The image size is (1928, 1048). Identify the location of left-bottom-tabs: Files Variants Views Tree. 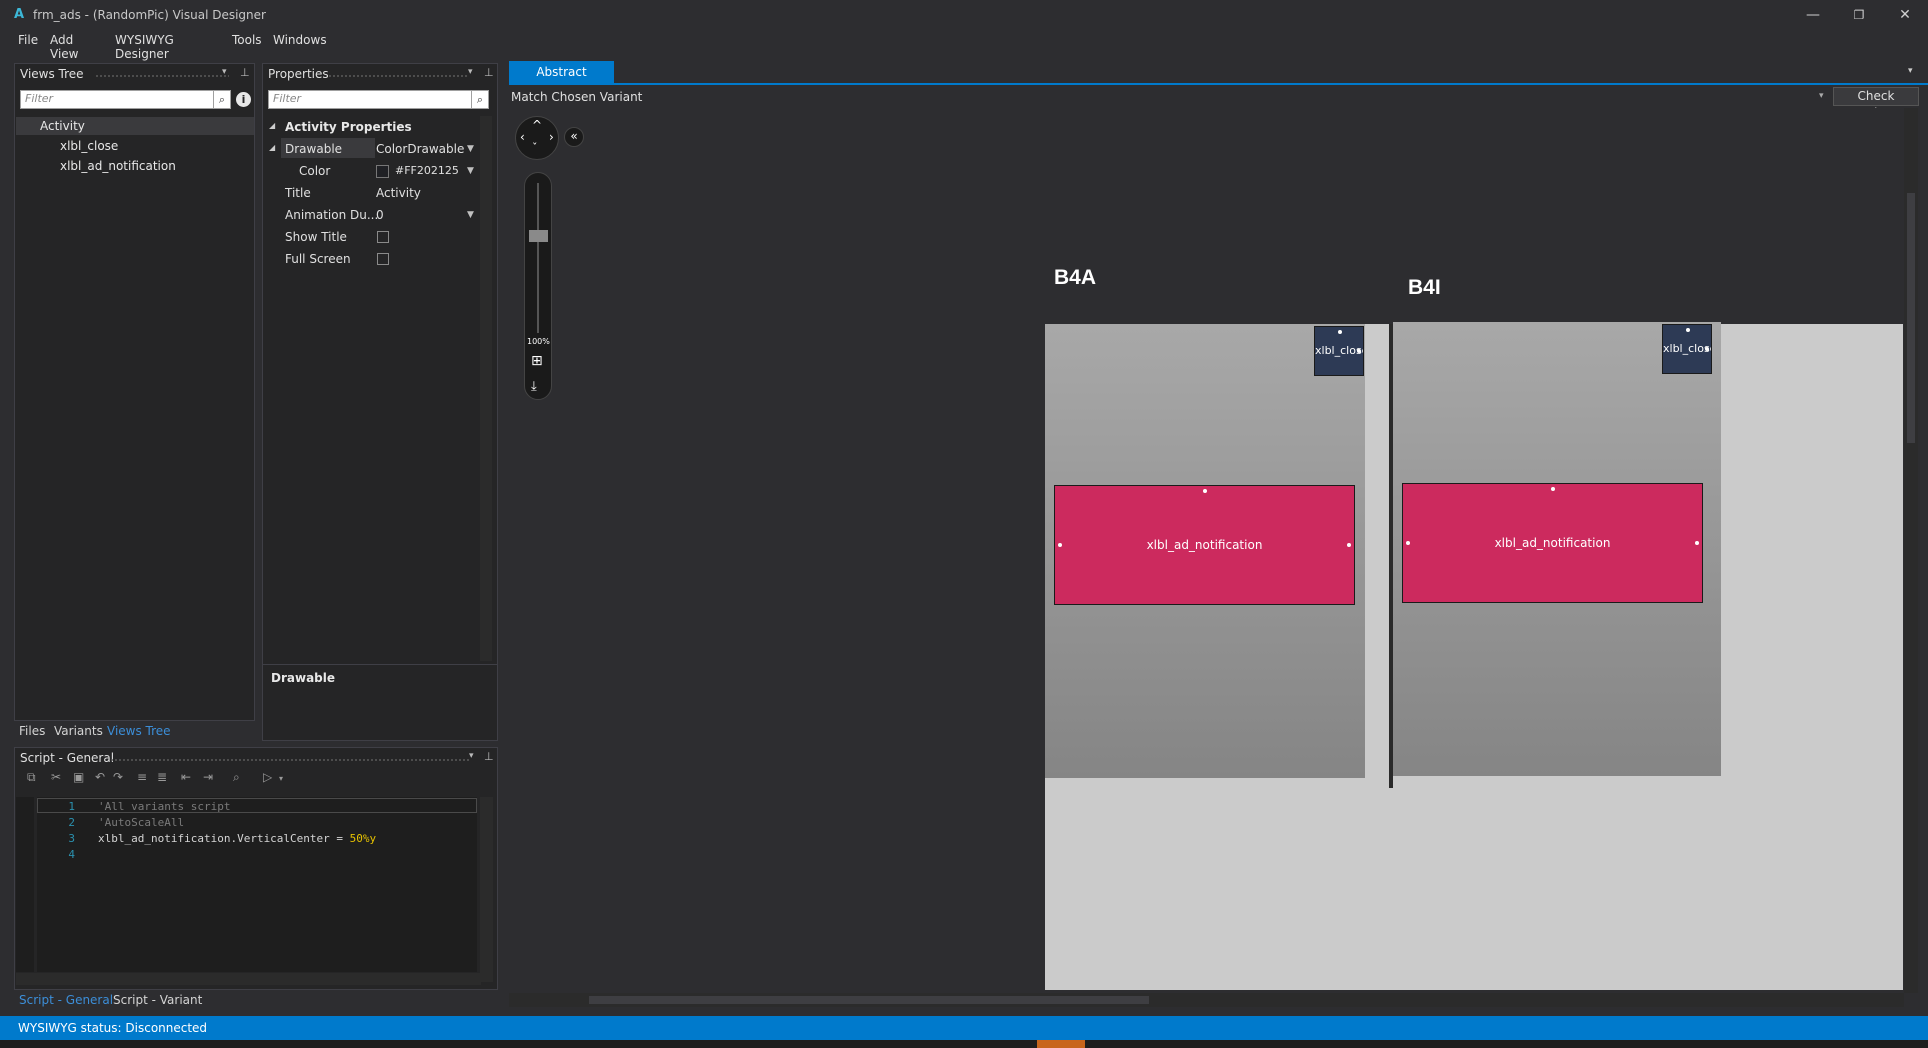
(134, 731).